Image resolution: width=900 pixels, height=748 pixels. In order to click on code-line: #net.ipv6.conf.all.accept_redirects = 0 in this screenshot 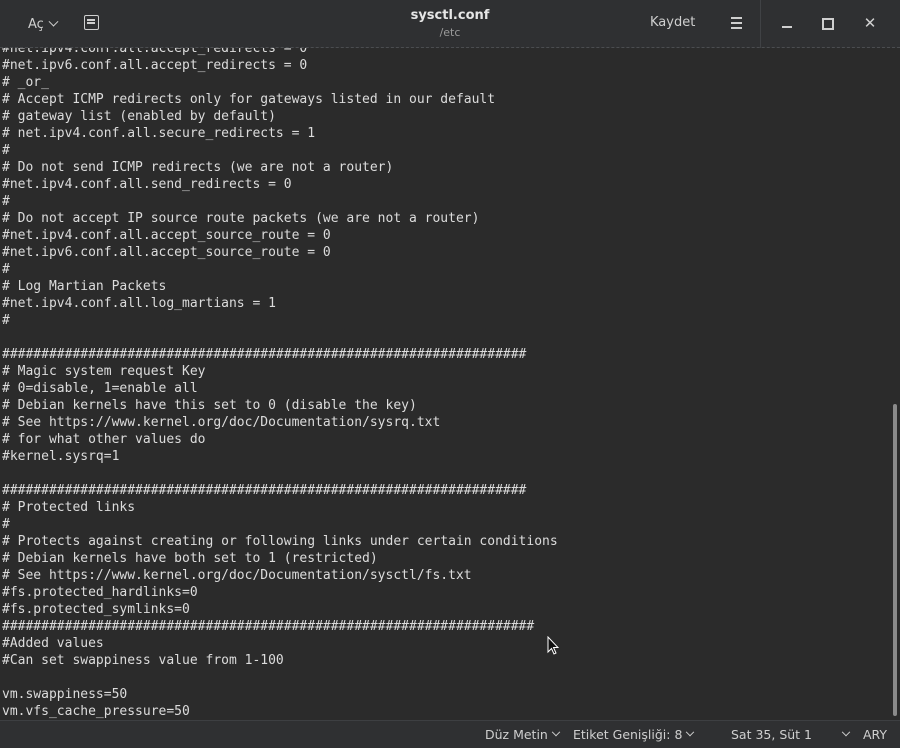, I will do `click(280, 65)`.